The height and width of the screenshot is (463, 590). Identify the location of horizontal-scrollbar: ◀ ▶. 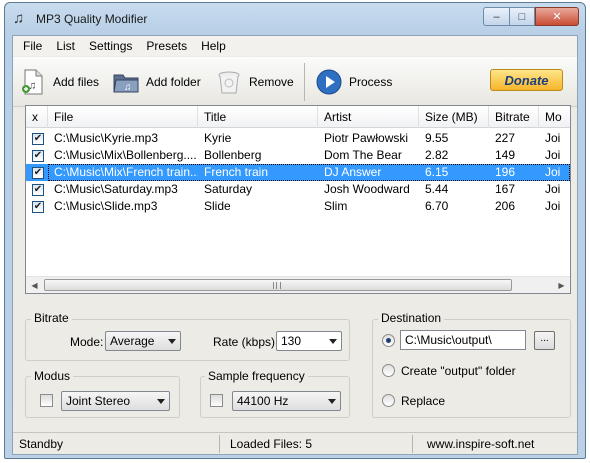
(298, 284).